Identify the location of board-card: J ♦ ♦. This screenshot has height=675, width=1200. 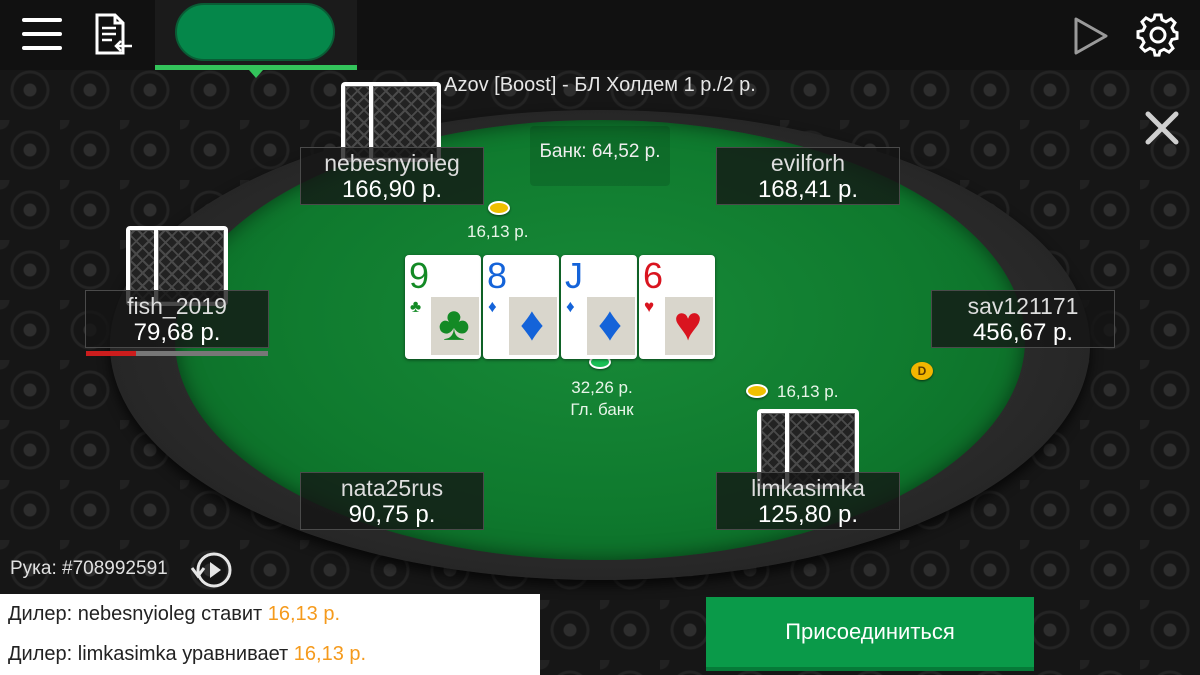
(599, 307).